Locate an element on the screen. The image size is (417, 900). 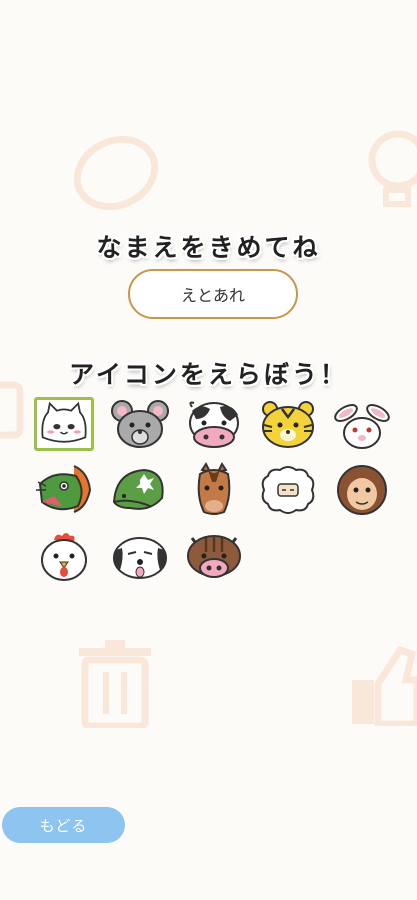
icon-rabbit is located at coordinates (362, 424).